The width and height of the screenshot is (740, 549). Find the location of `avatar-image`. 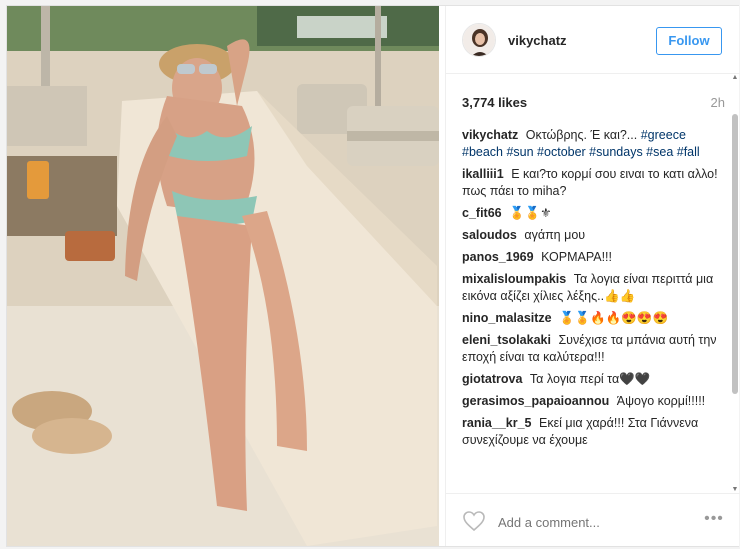

avatar-image is located at coordinates (479, 40).